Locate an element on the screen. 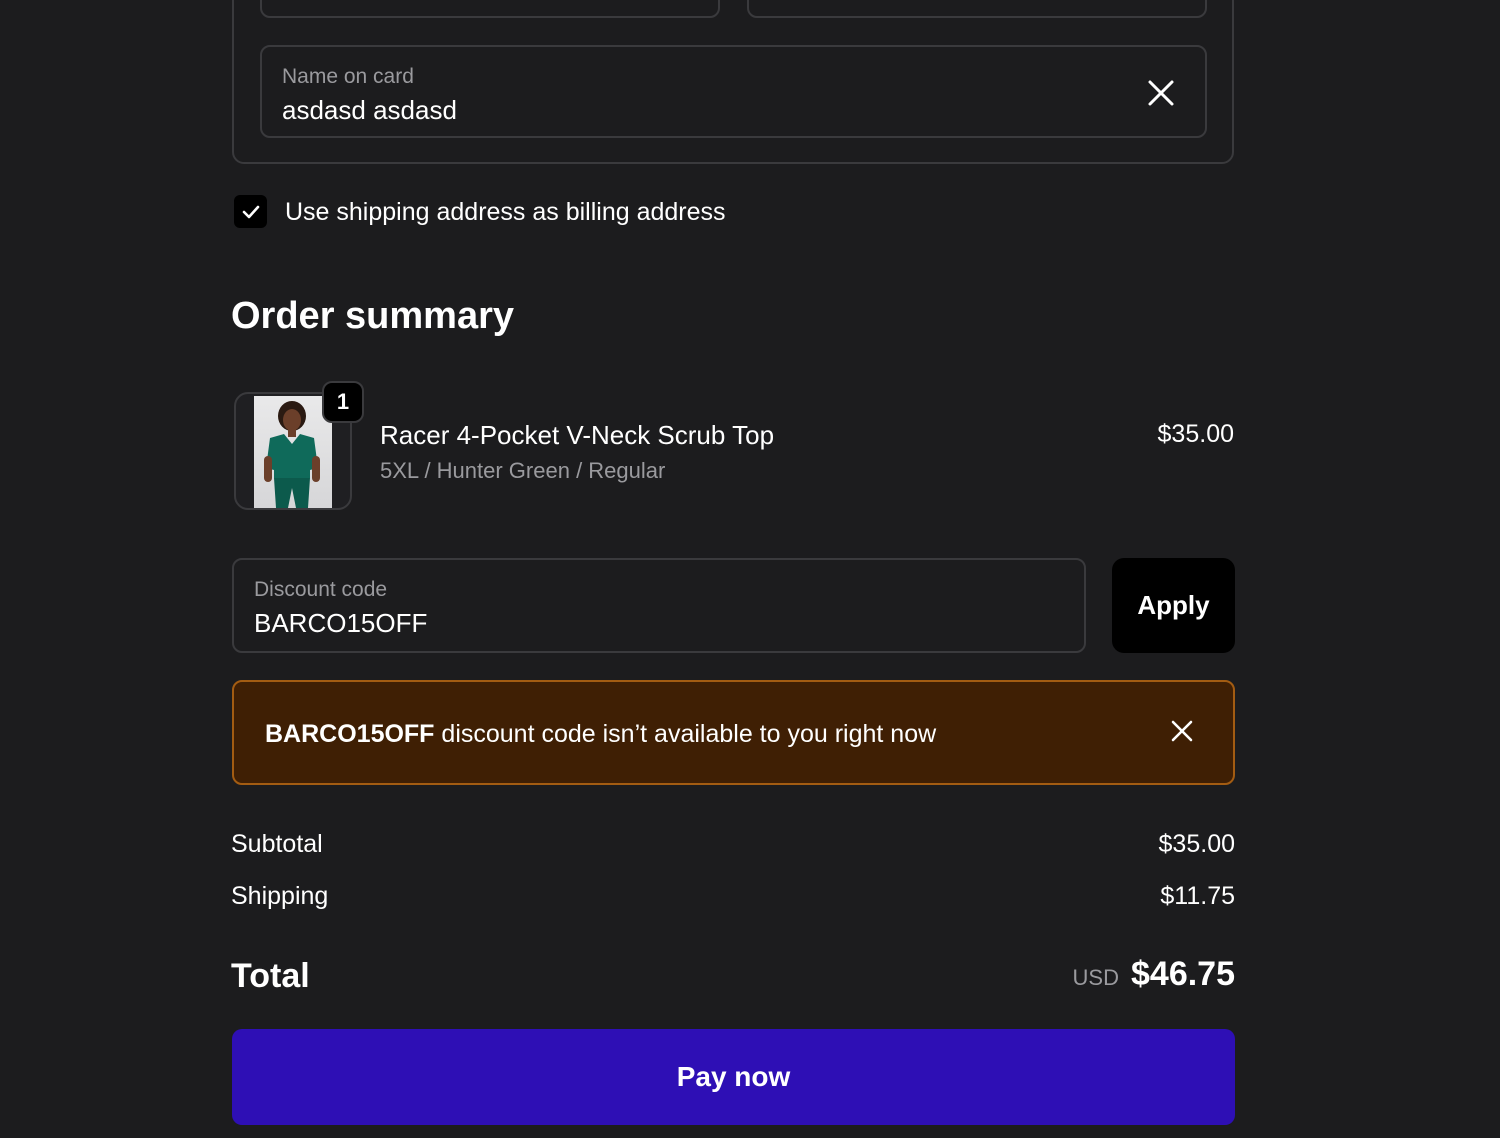  clear-name-icon is located at coordinates (1161, 93).